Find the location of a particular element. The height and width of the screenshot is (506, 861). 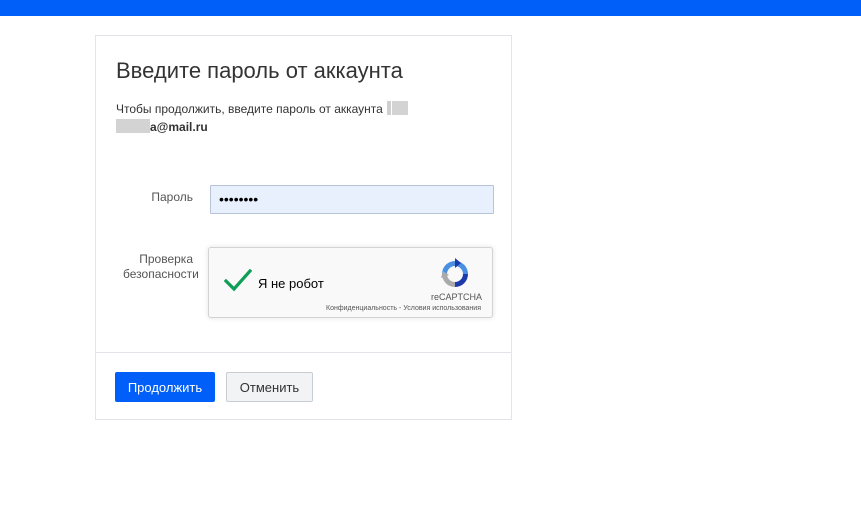

recaptcha-label: Я не робот is located at coordinates (291, 283).